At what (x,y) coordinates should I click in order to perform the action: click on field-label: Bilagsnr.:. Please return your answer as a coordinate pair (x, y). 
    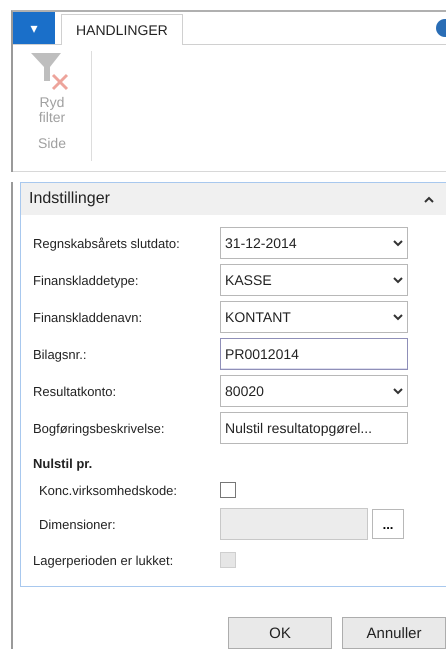
    Looking at the image, I should click on (60, 354).